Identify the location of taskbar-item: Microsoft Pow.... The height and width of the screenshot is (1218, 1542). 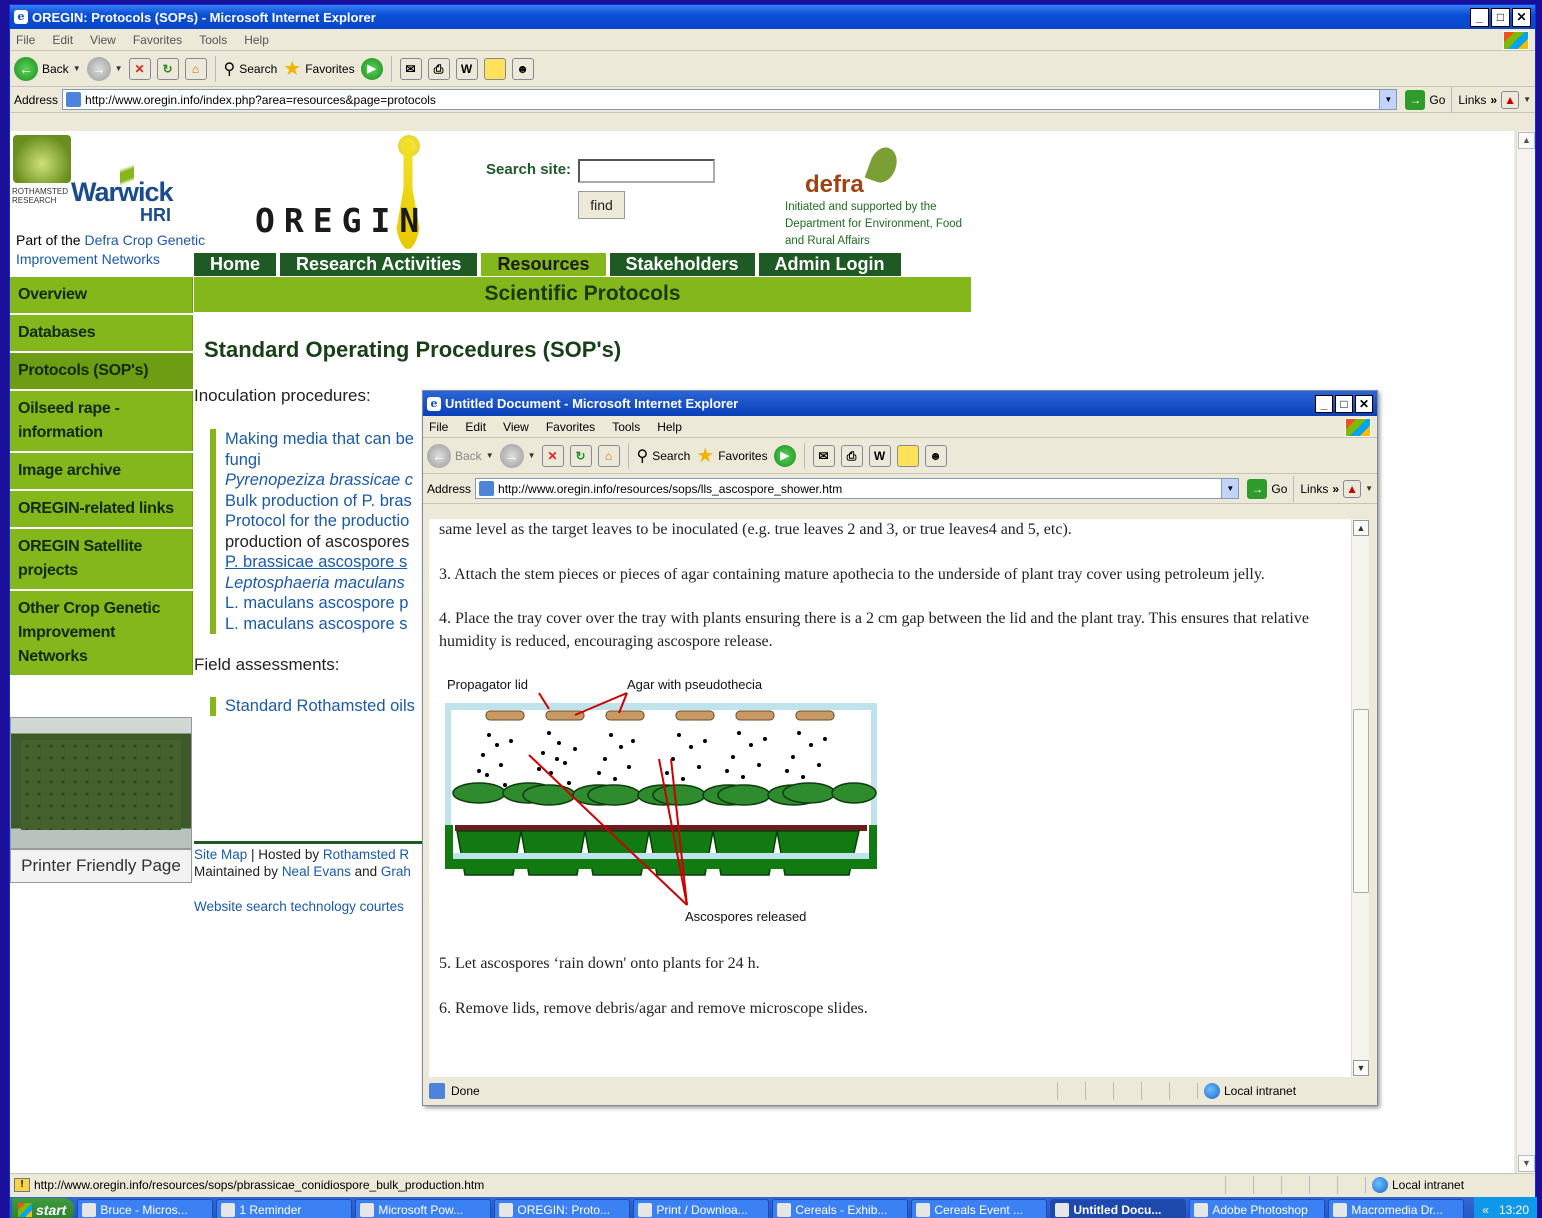
(423, 1208).